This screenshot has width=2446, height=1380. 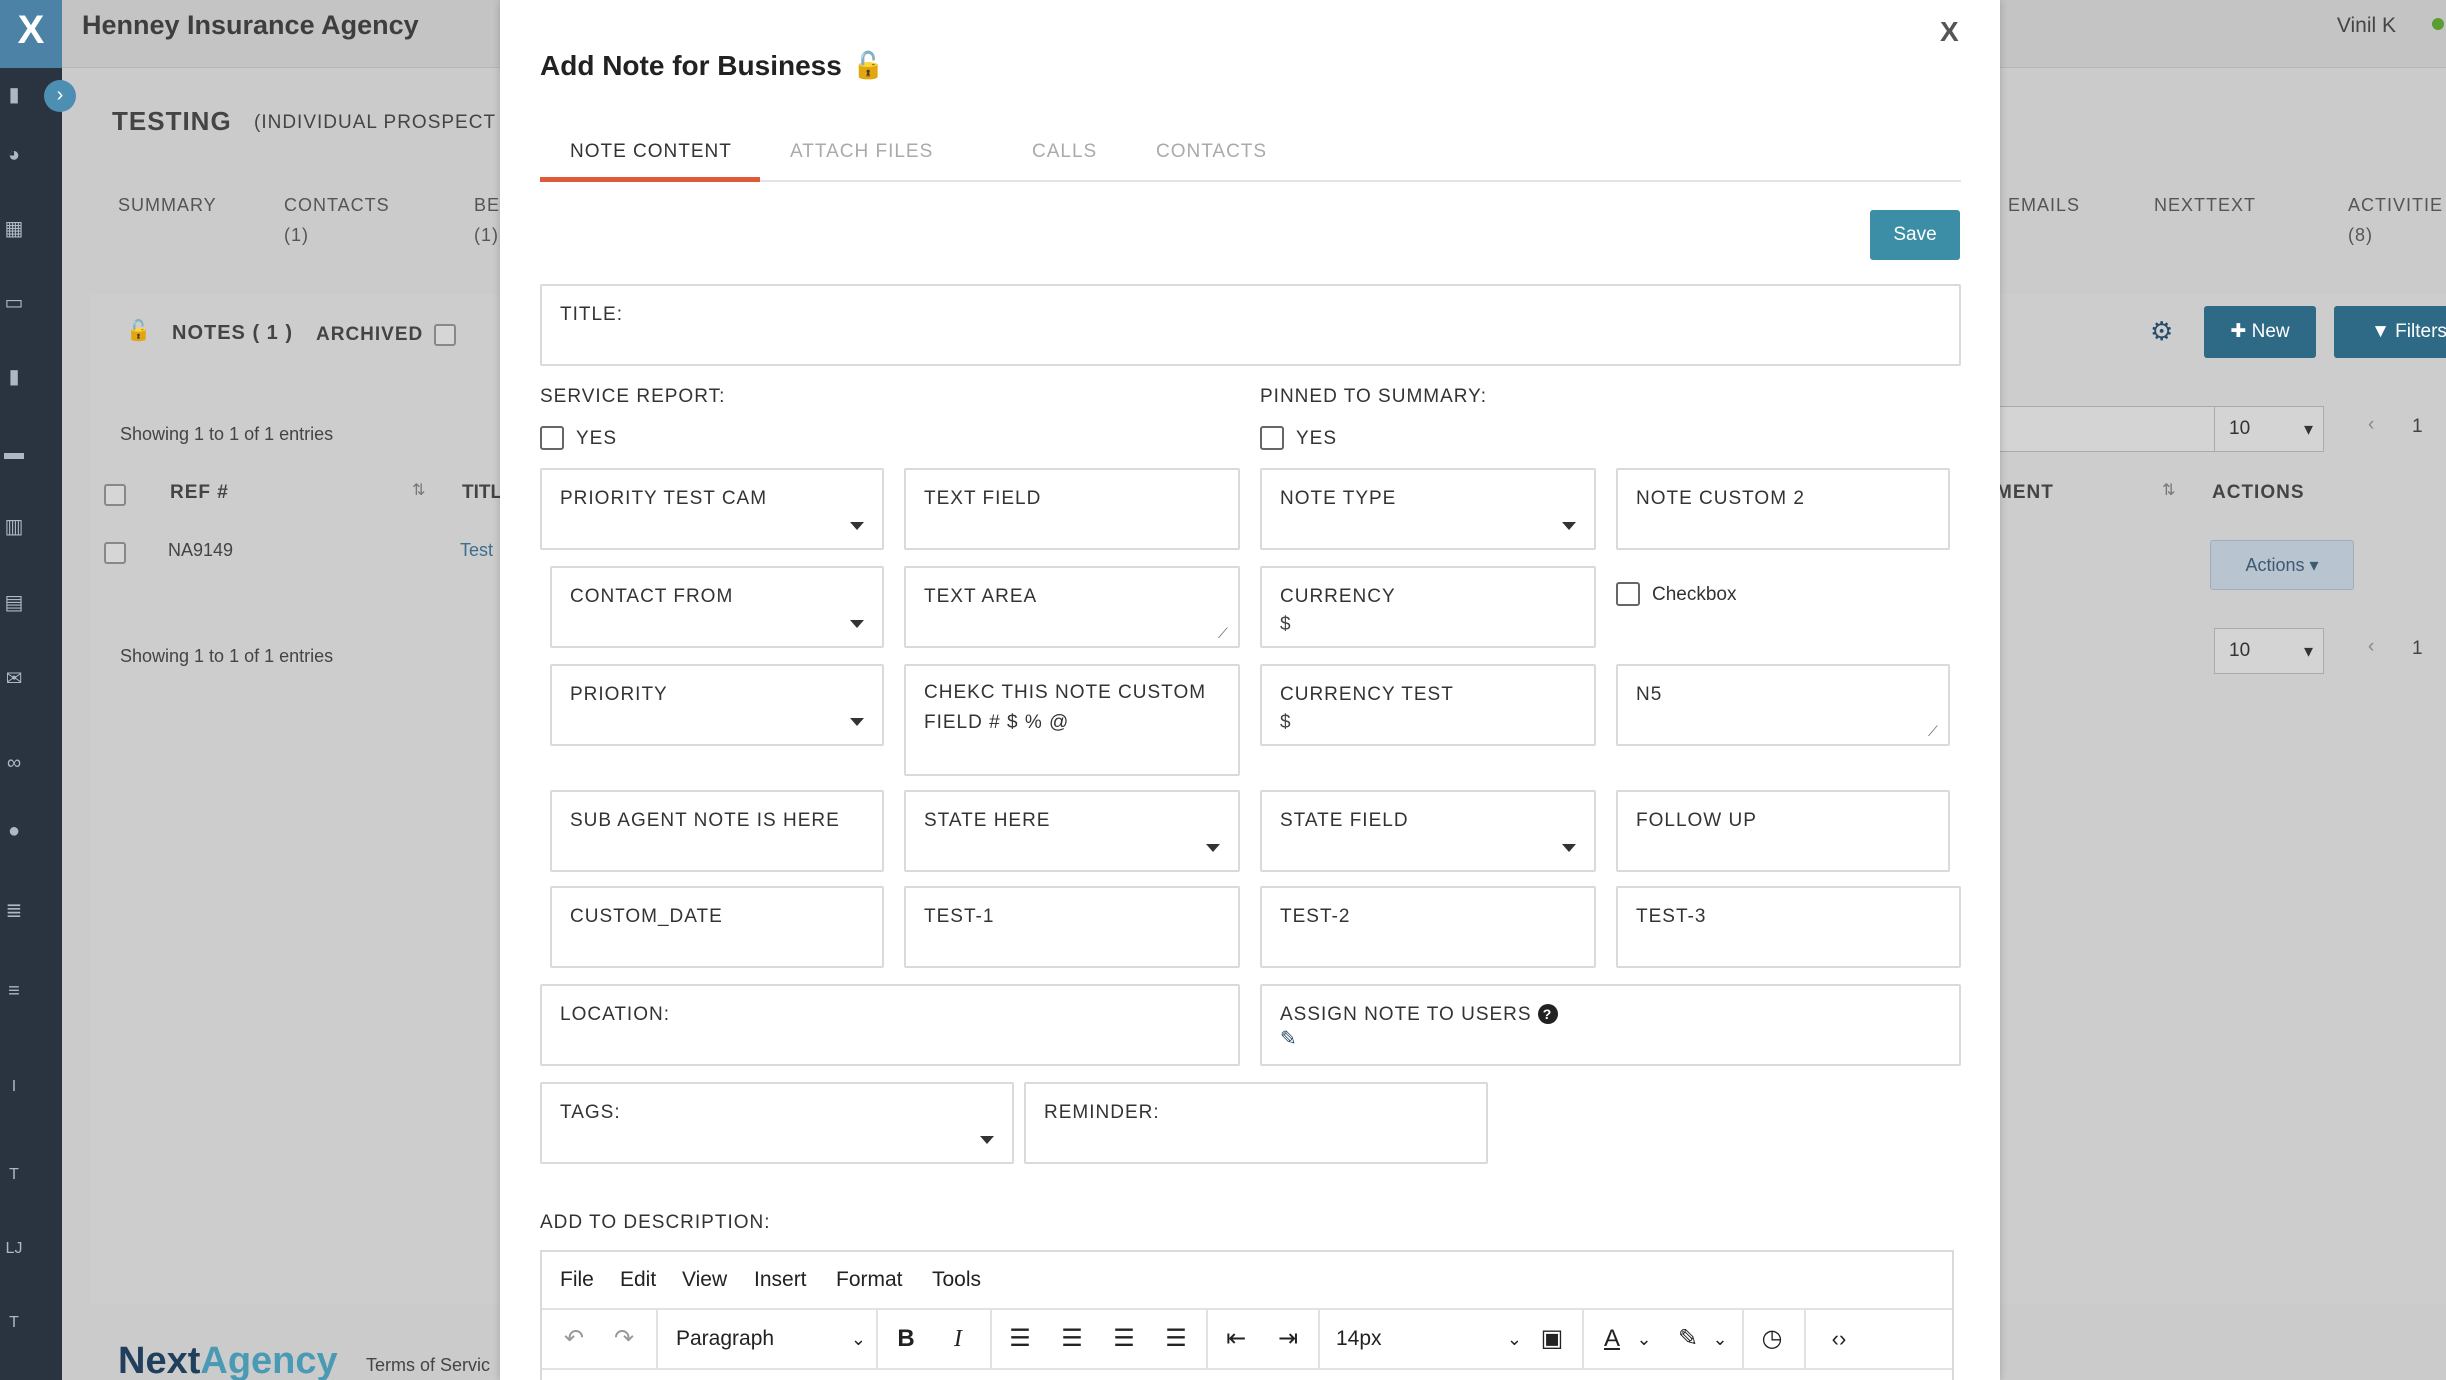 I want to click on tab-be: BE (1), so click(x=487, y=220).